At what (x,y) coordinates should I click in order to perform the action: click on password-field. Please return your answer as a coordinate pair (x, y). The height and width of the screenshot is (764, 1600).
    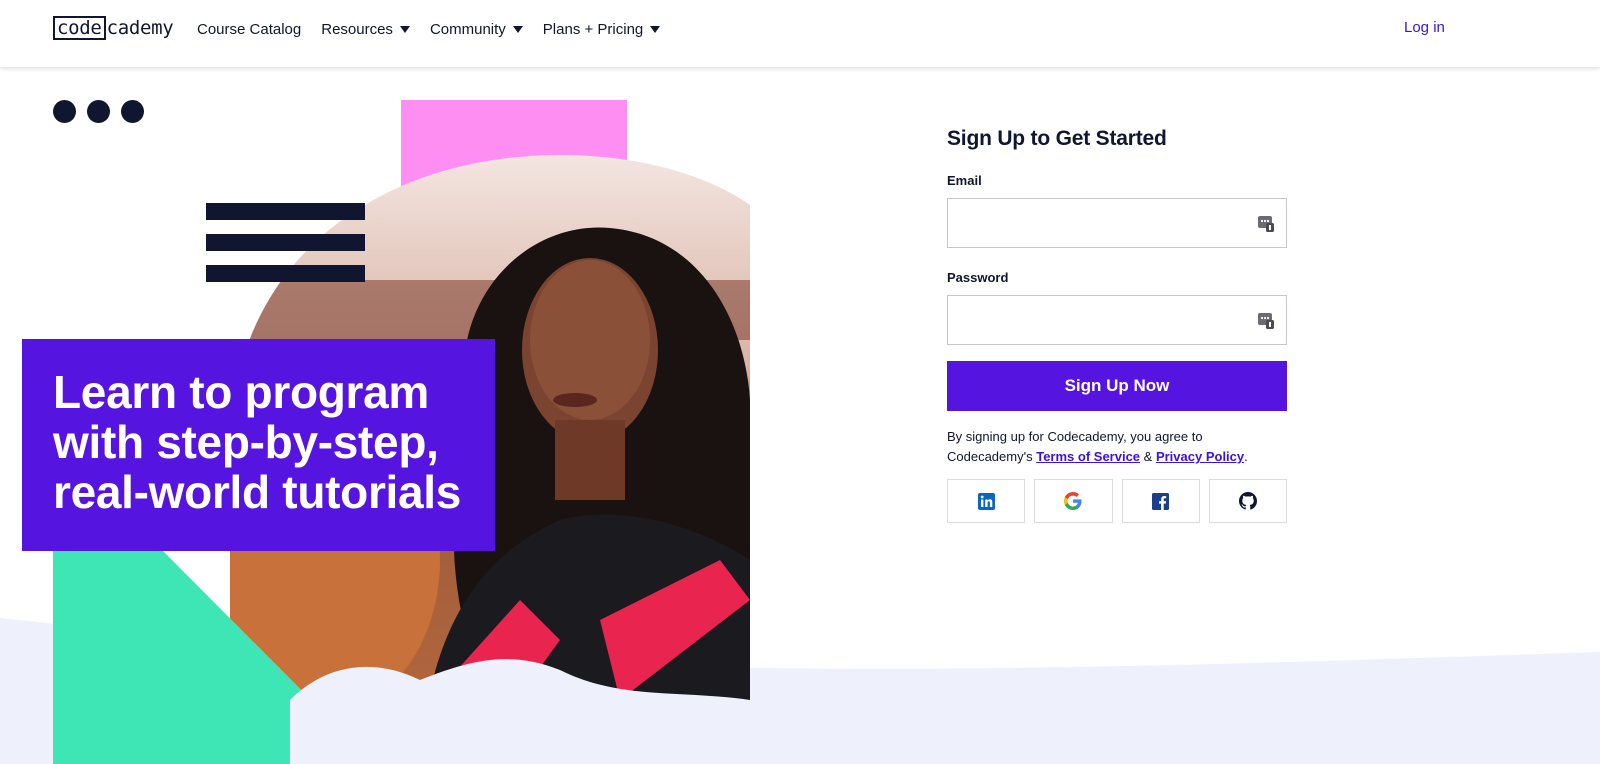
    Looking at the image, I should click on (1117, 320).